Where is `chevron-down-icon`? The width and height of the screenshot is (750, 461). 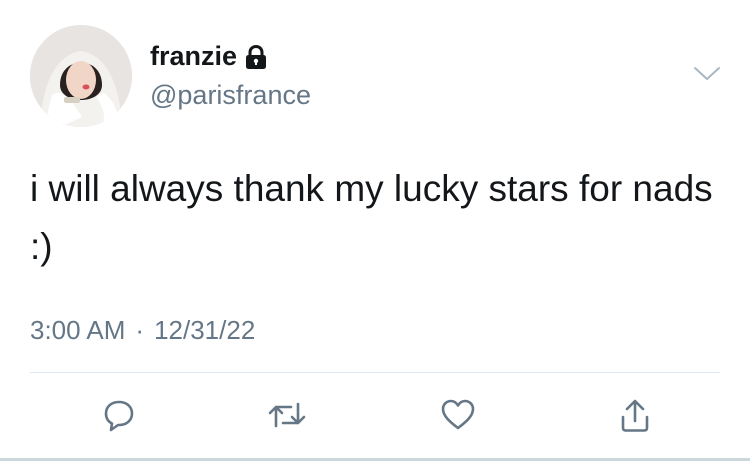 chevron-down-icon is located at coordinates (707, 74).